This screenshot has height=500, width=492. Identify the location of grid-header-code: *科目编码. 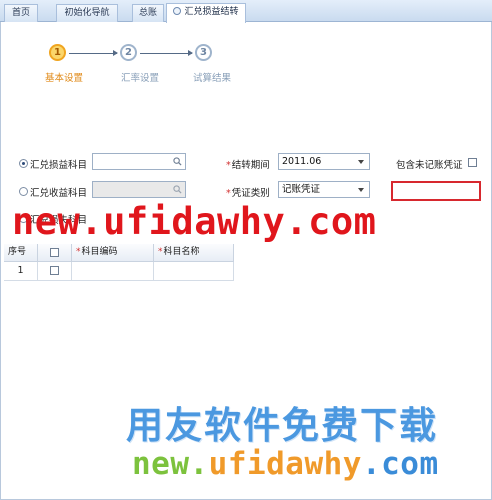
(113, 253).